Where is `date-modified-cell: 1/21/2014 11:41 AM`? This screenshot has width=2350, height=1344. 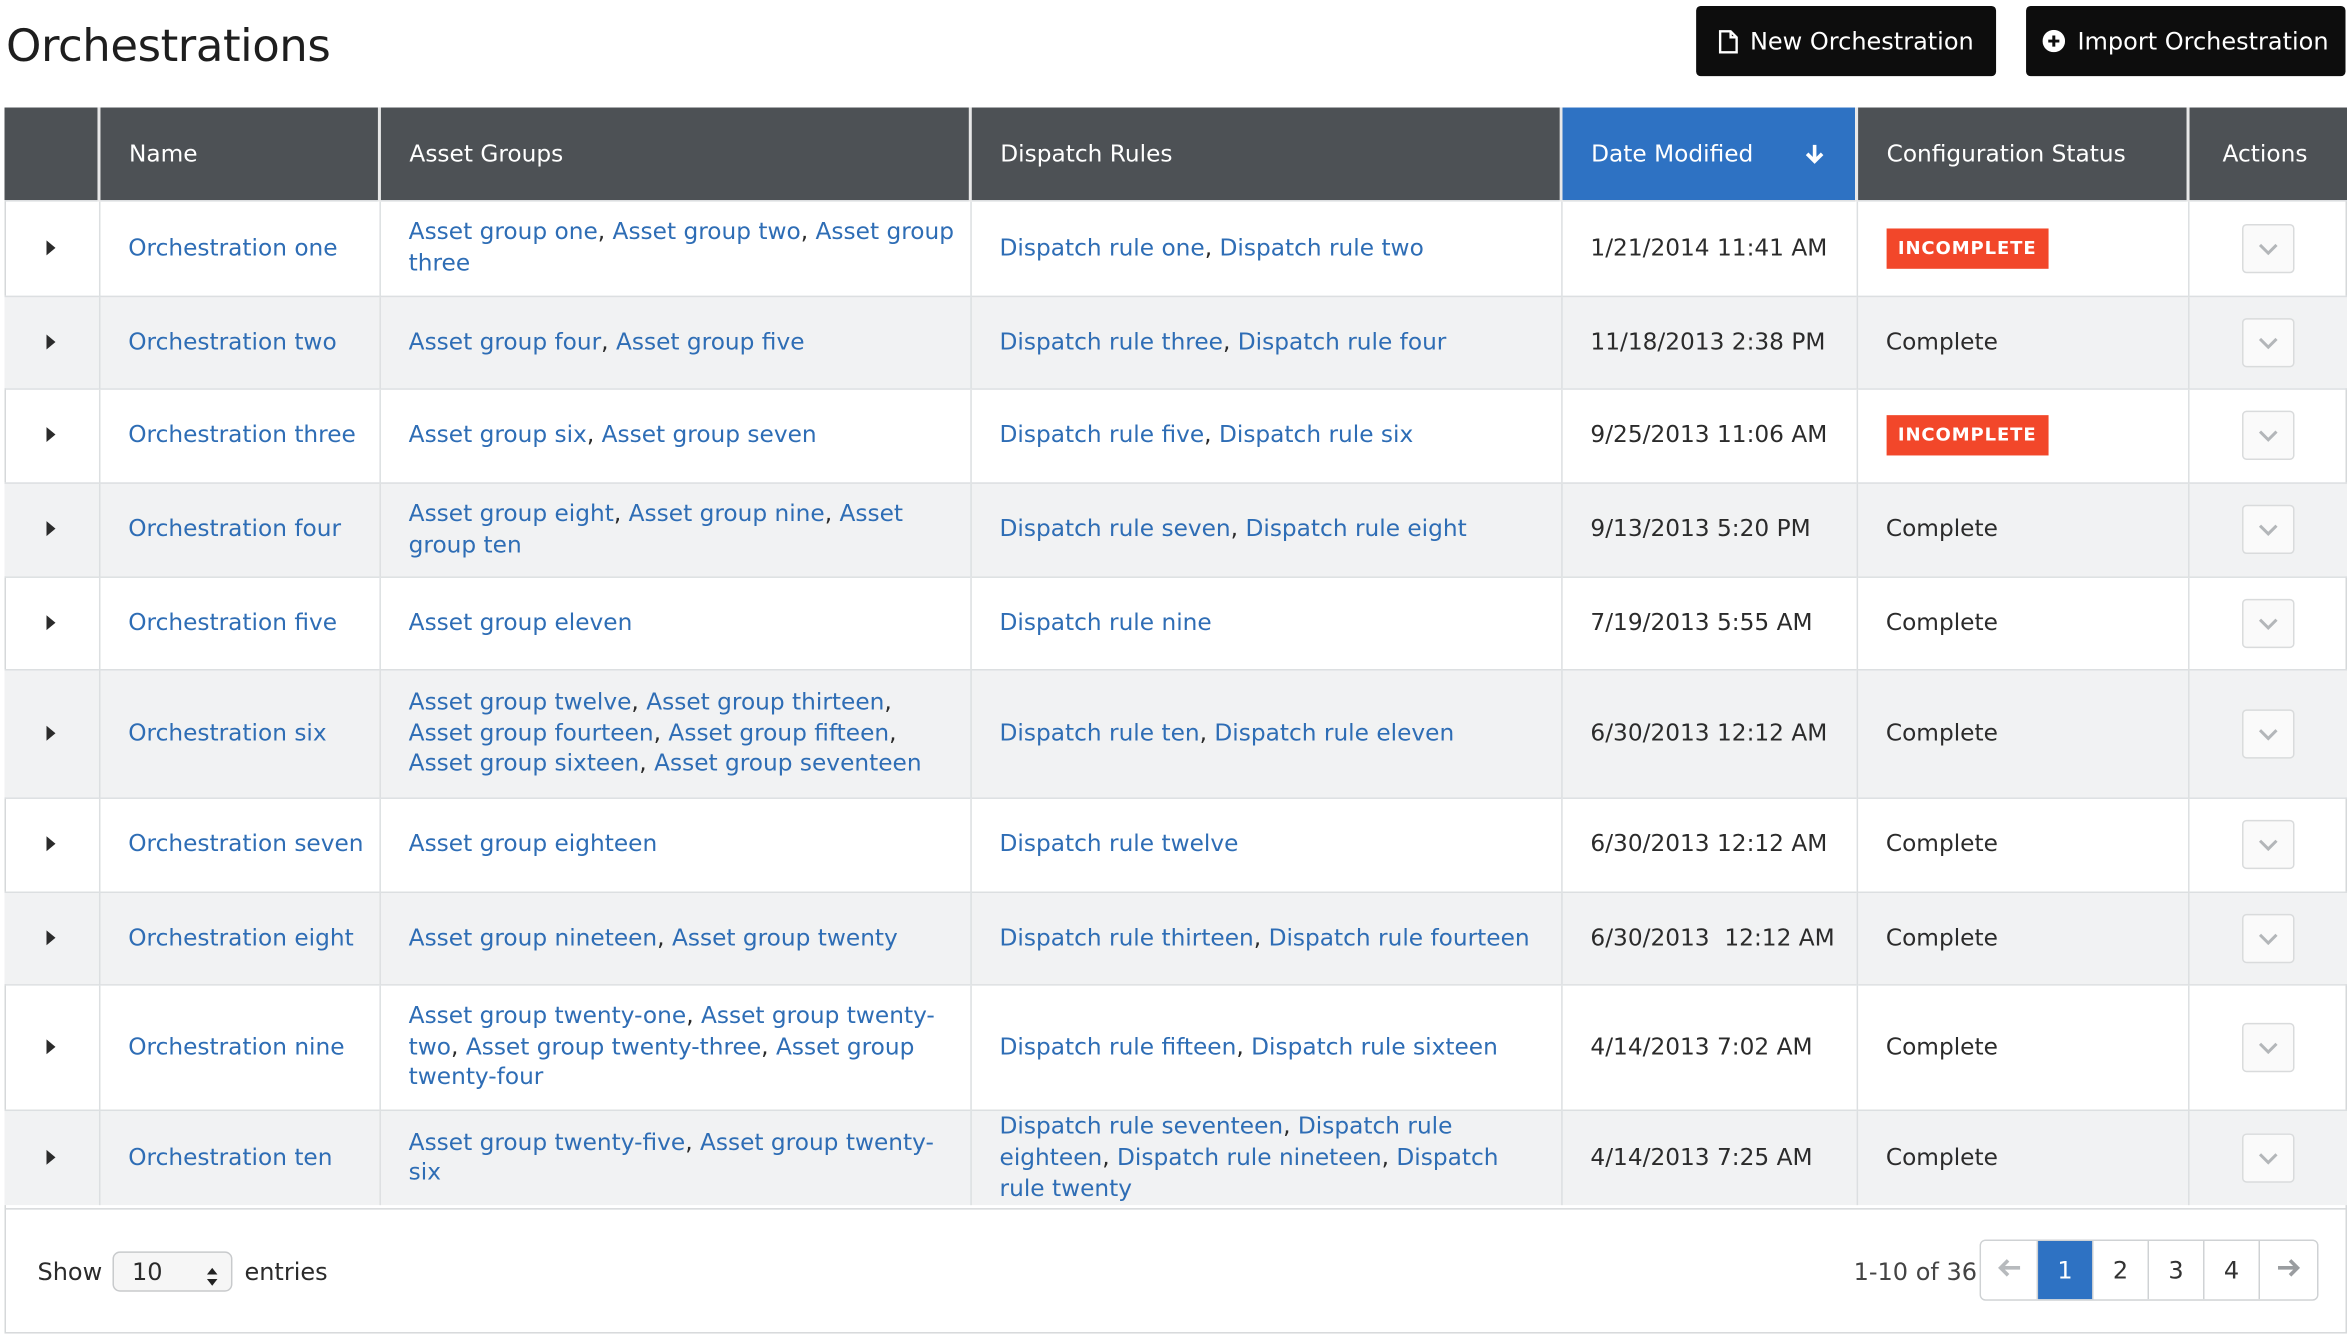 date-modified-cell: 1/21/2014 11:41 AM is located at coordinates (1709, 247).